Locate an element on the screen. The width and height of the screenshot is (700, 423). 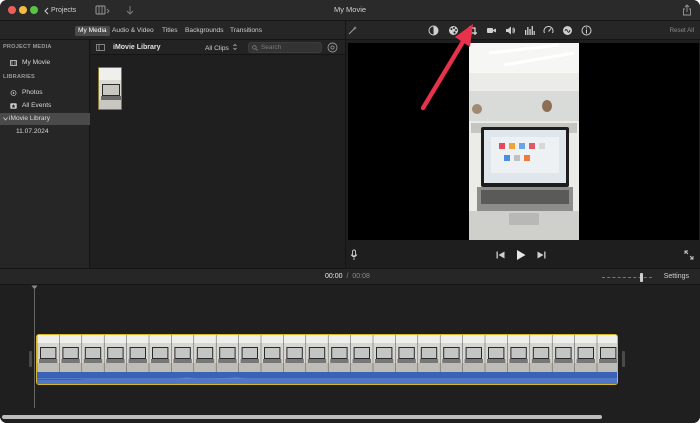
search-icon is located at coordinates (255, 48).